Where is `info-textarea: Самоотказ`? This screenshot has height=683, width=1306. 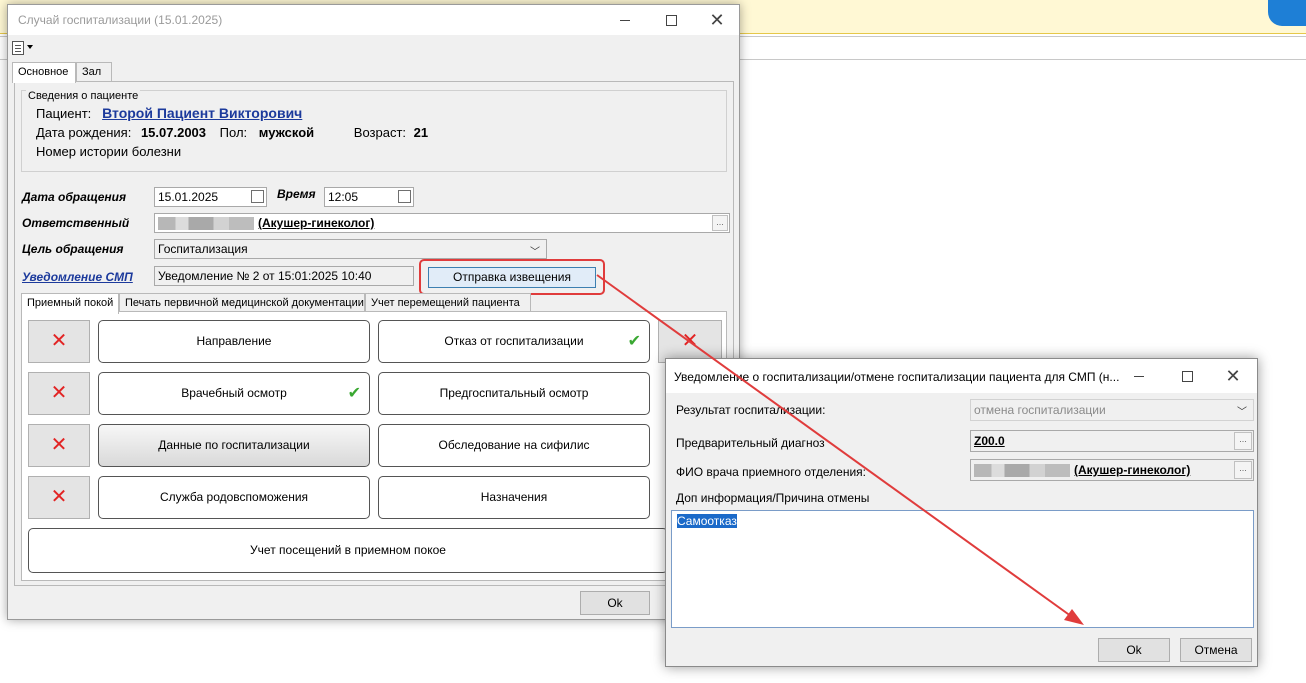
info-textarea: Самоотказ is located at coordinates (962, 569).